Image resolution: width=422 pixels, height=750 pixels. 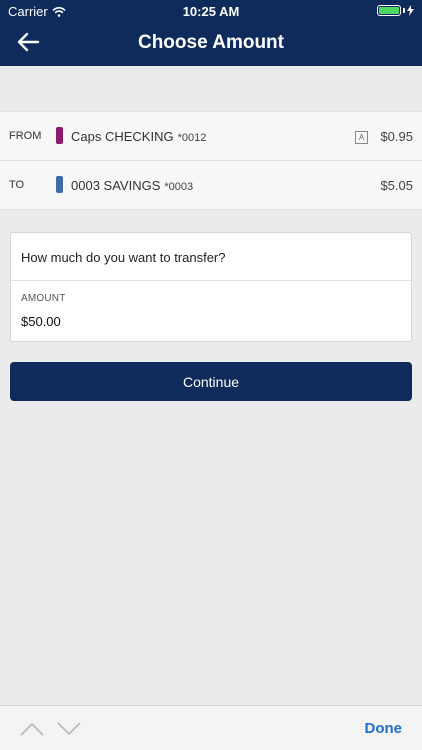 I want to click on to-account-color-swatch, so click(x=59, y=184).